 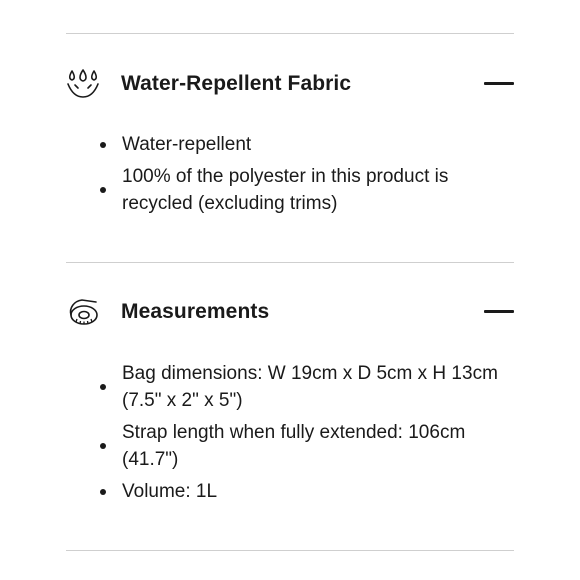 I want to click on list-item: Water-repellent, so click(x=300, y=144).